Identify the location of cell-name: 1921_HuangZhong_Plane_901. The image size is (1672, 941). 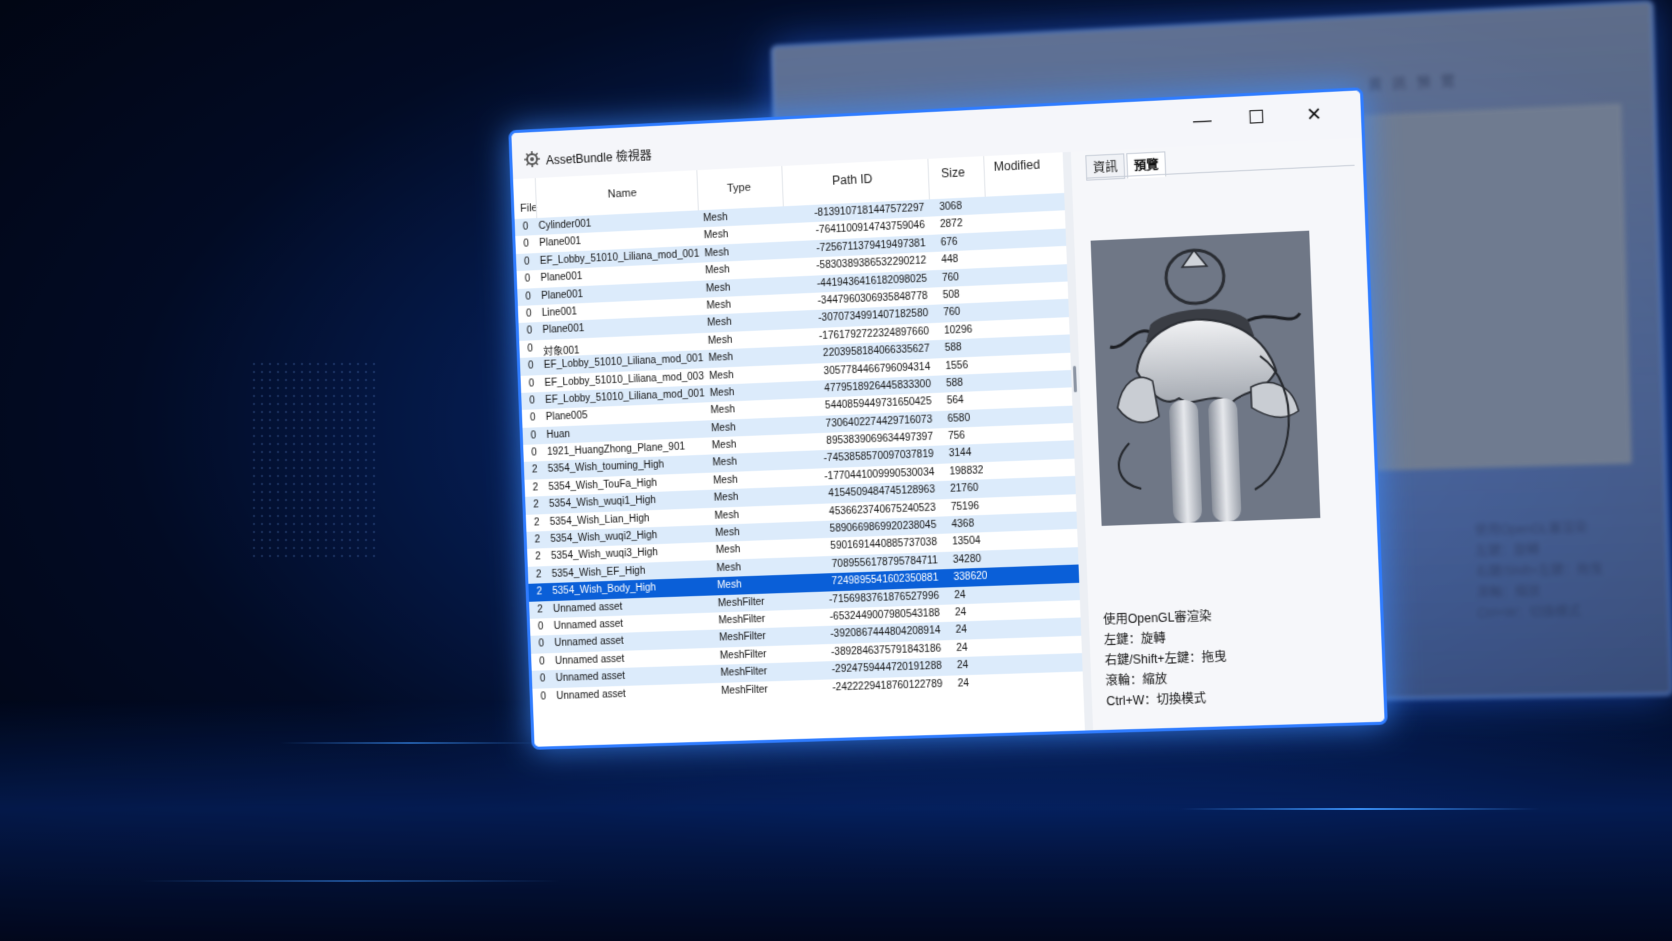
(616, 450).